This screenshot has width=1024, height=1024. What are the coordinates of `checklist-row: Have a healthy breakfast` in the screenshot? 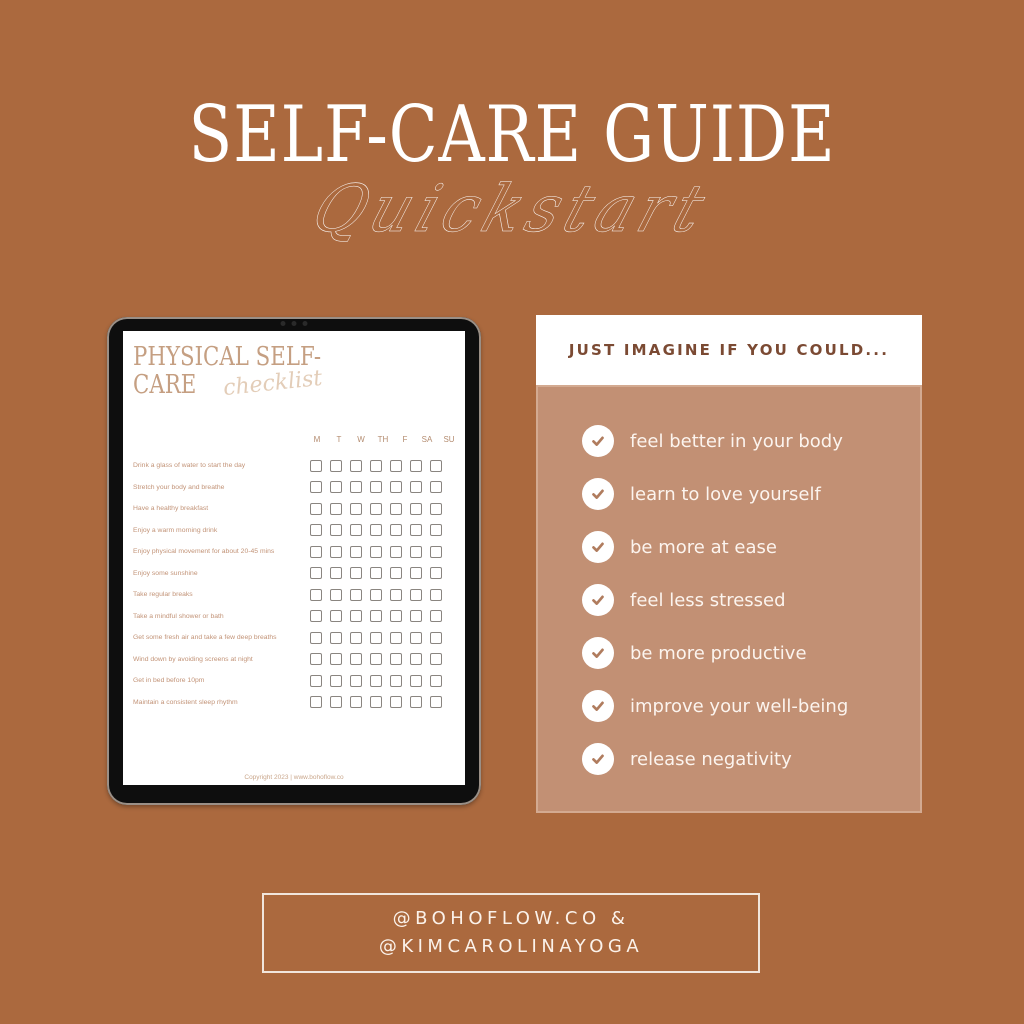 It's located at (294, 509).